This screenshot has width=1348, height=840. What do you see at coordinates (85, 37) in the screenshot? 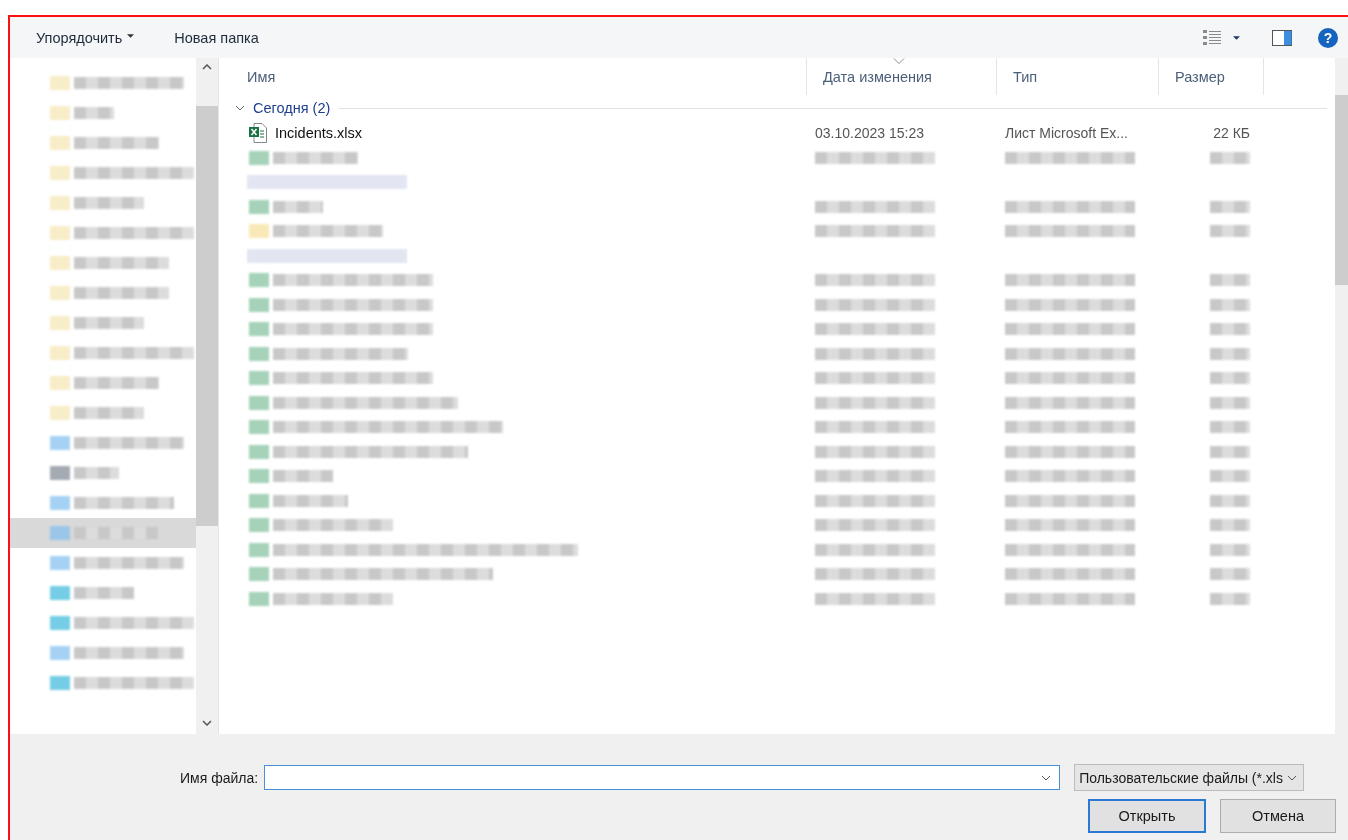
I see `organize-menu-button: Упорядочить` at bounding box center [85, 37].